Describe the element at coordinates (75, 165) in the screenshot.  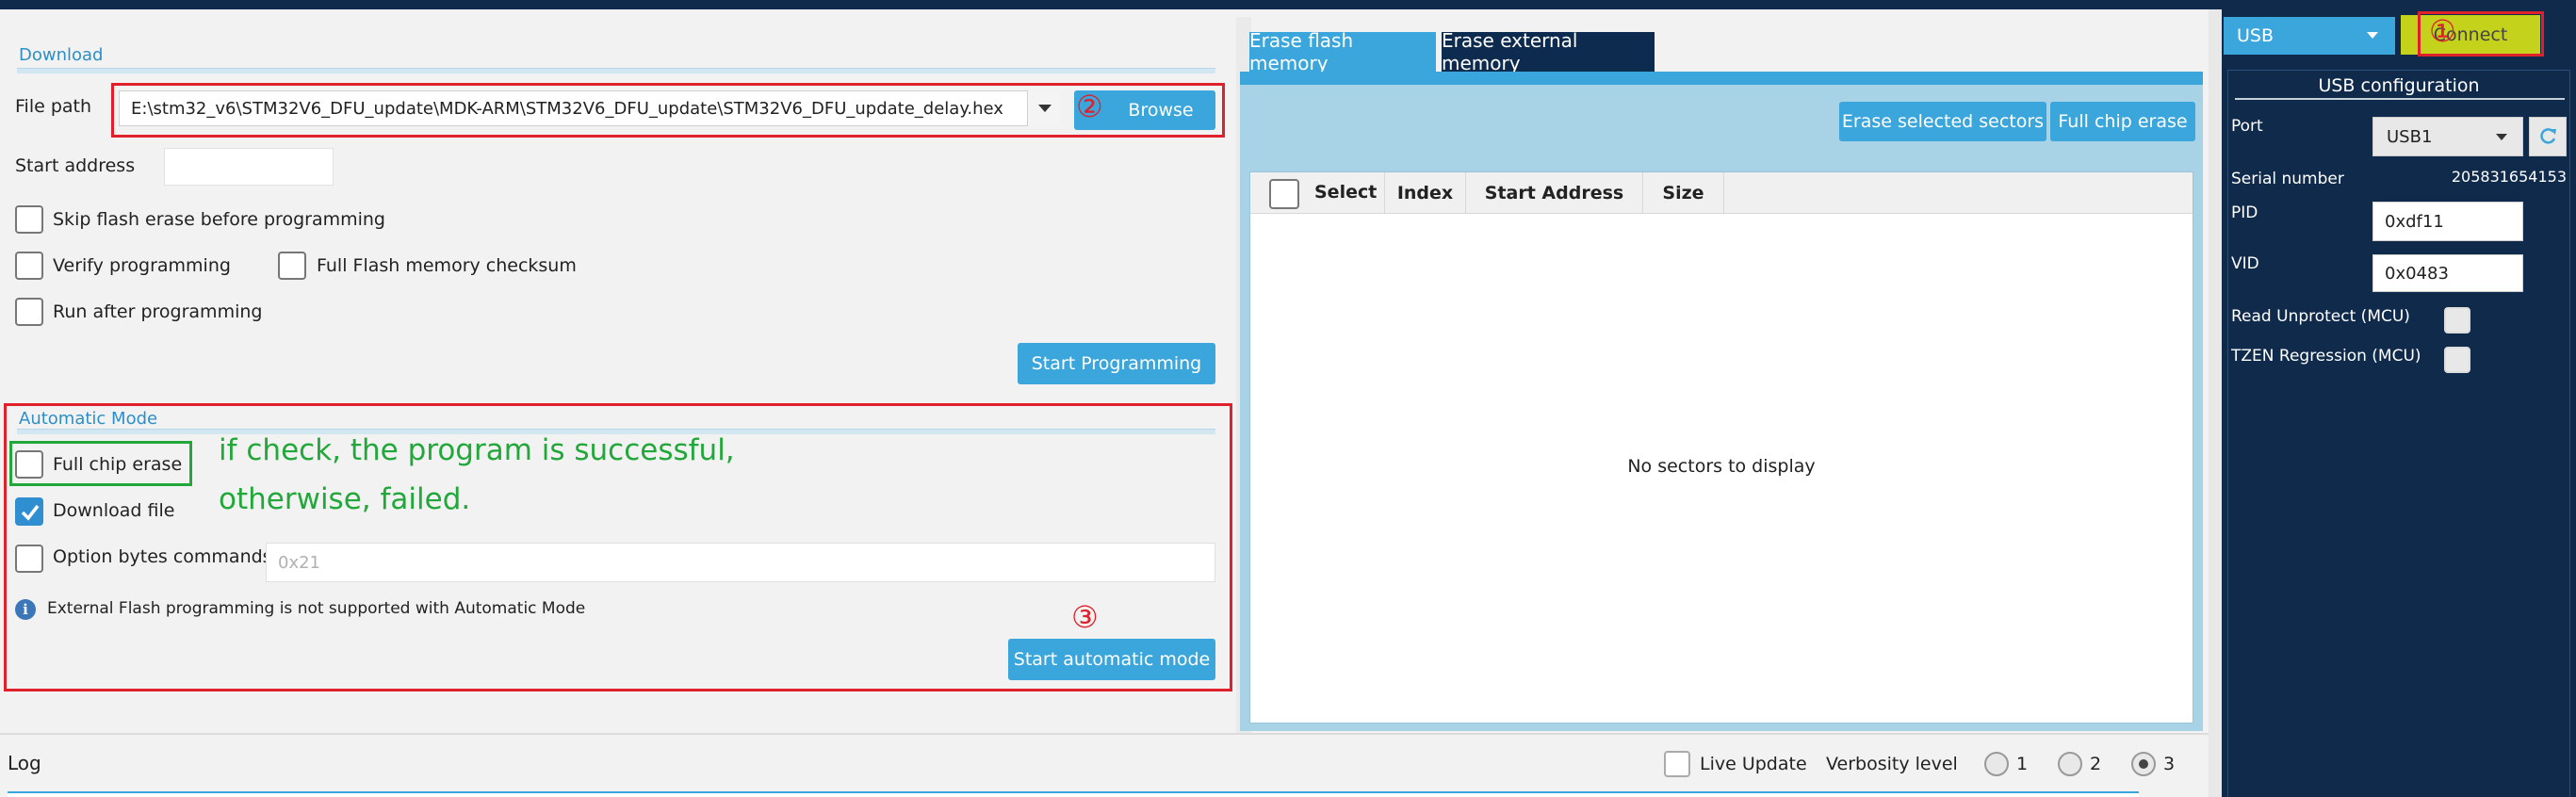
I see `start-address-label: Start address` at that location.